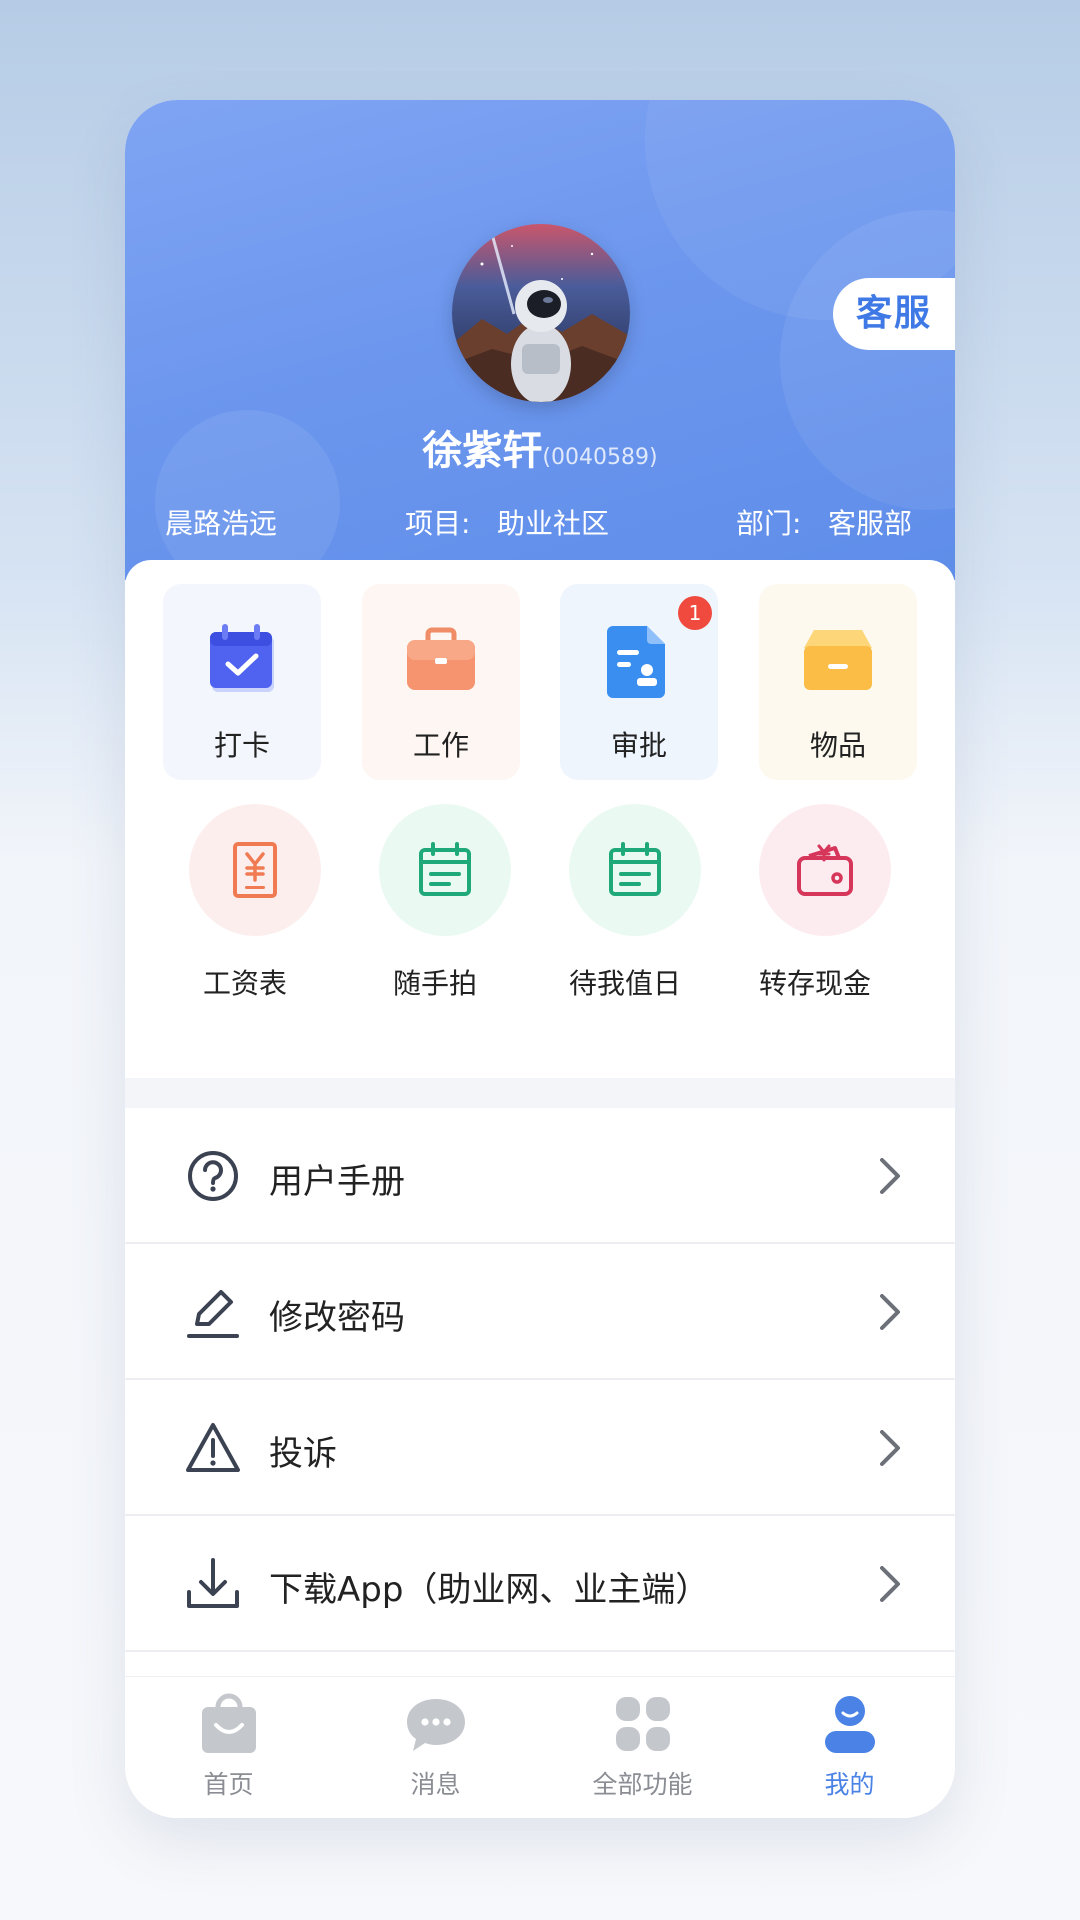  What do you see at coordinates (541, 313) in the screenshot?
I see `avatar` at bounding box center [541, 313].